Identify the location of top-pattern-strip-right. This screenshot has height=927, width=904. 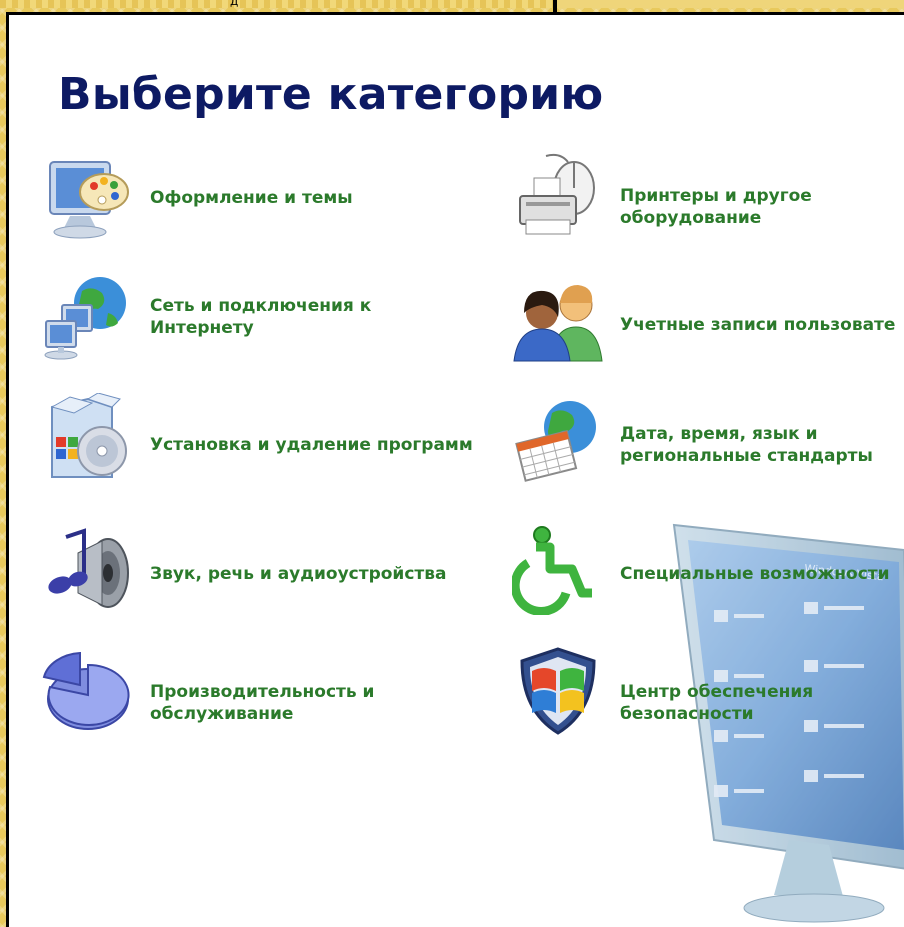
(730, 4).